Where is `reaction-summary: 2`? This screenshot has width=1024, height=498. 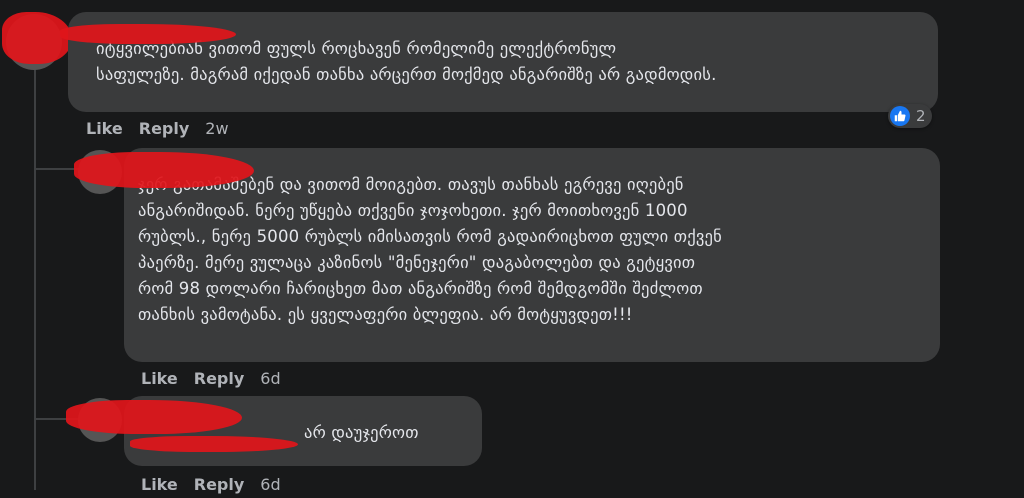
reaction-summary: 2 is located at coordinates (910, 116).